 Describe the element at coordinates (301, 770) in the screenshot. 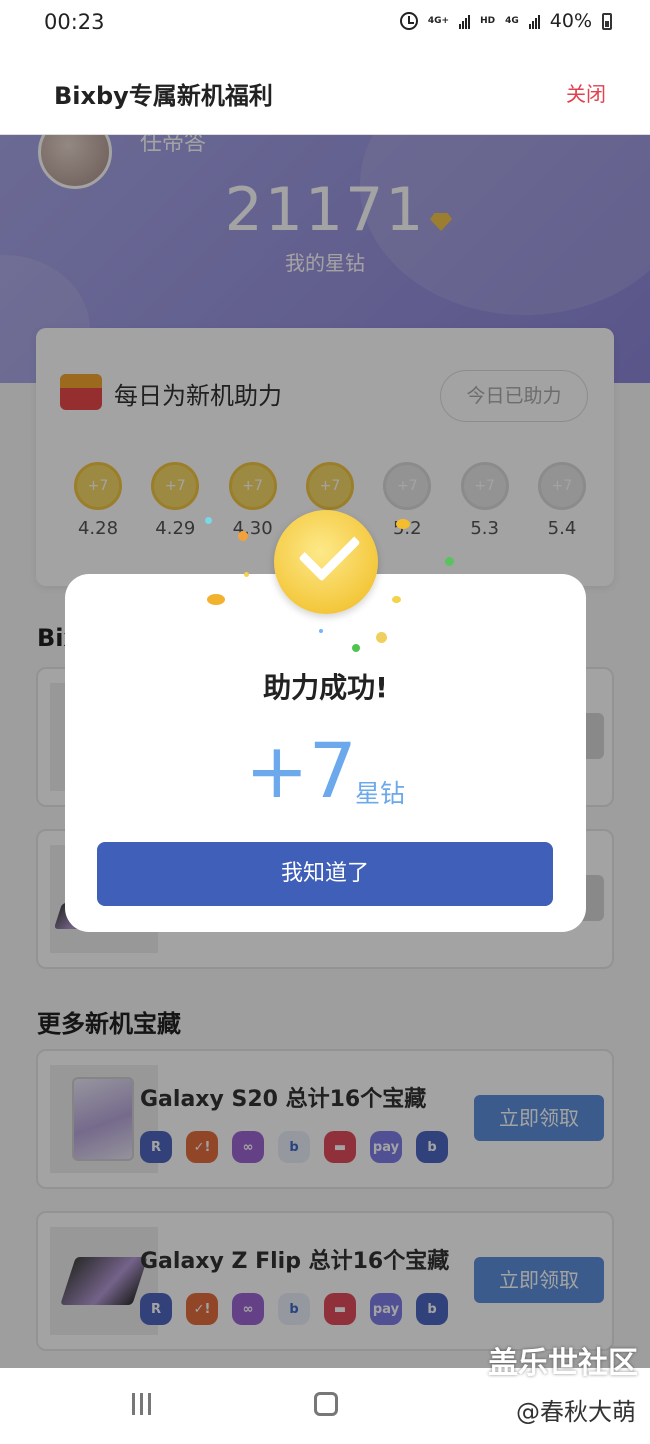

I see `reward-amount: +7` at that location.